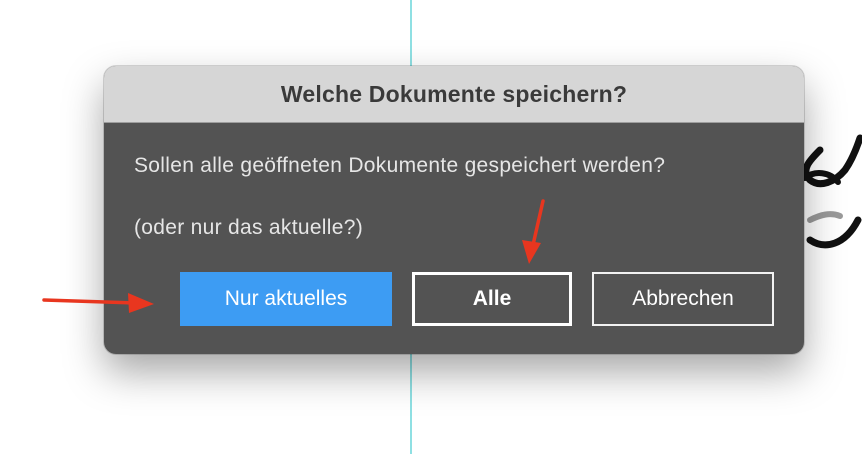  What do you see at coordinates (492, 299) in the screenshot?
I see `all-button: Alle` at bounding box center [492, 299].